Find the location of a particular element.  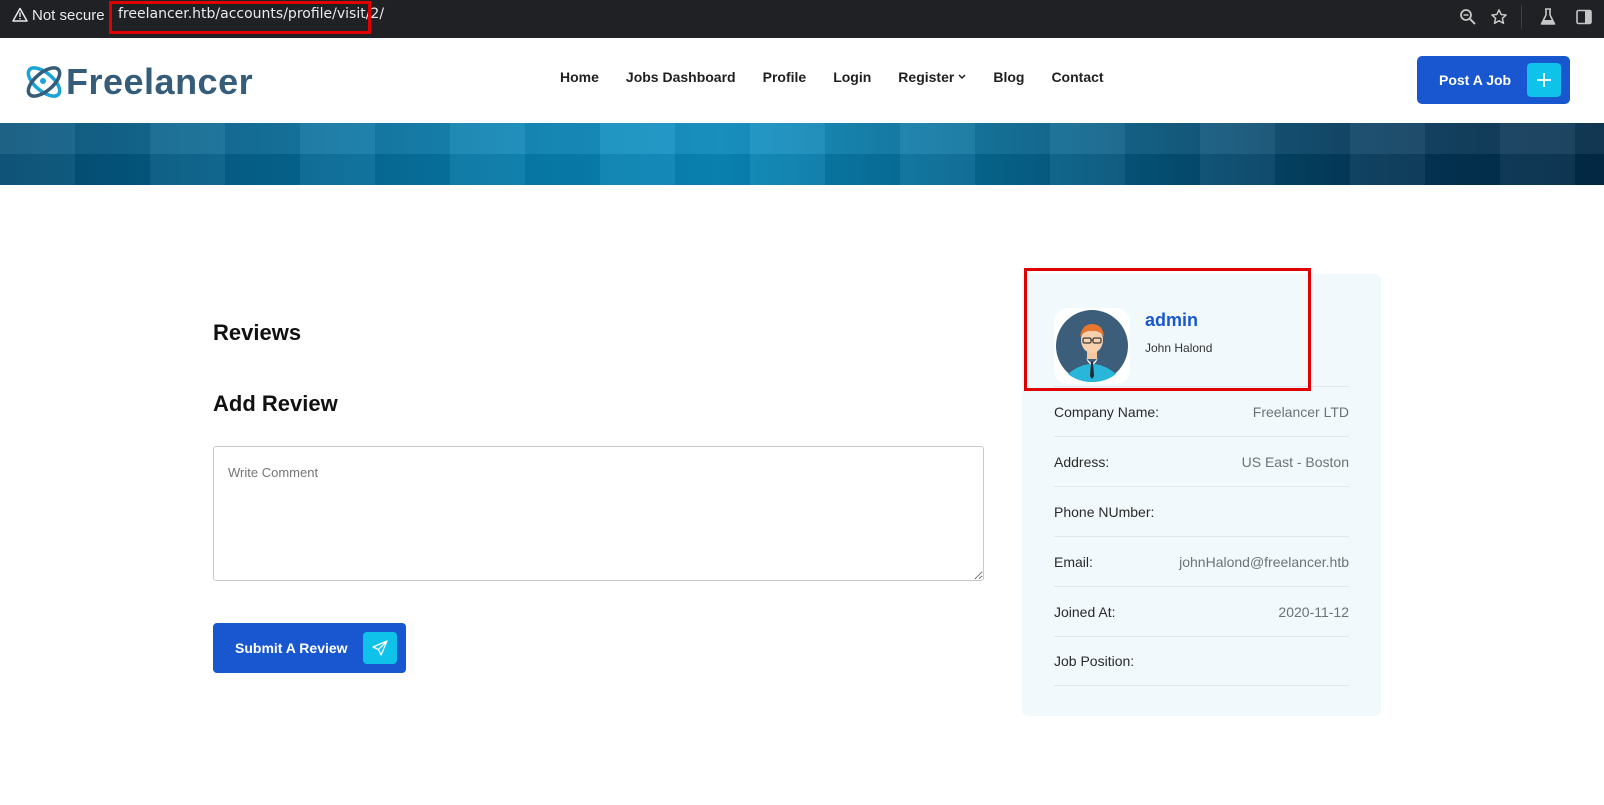

toolbar-divider is located at coordinates (1521, 17).